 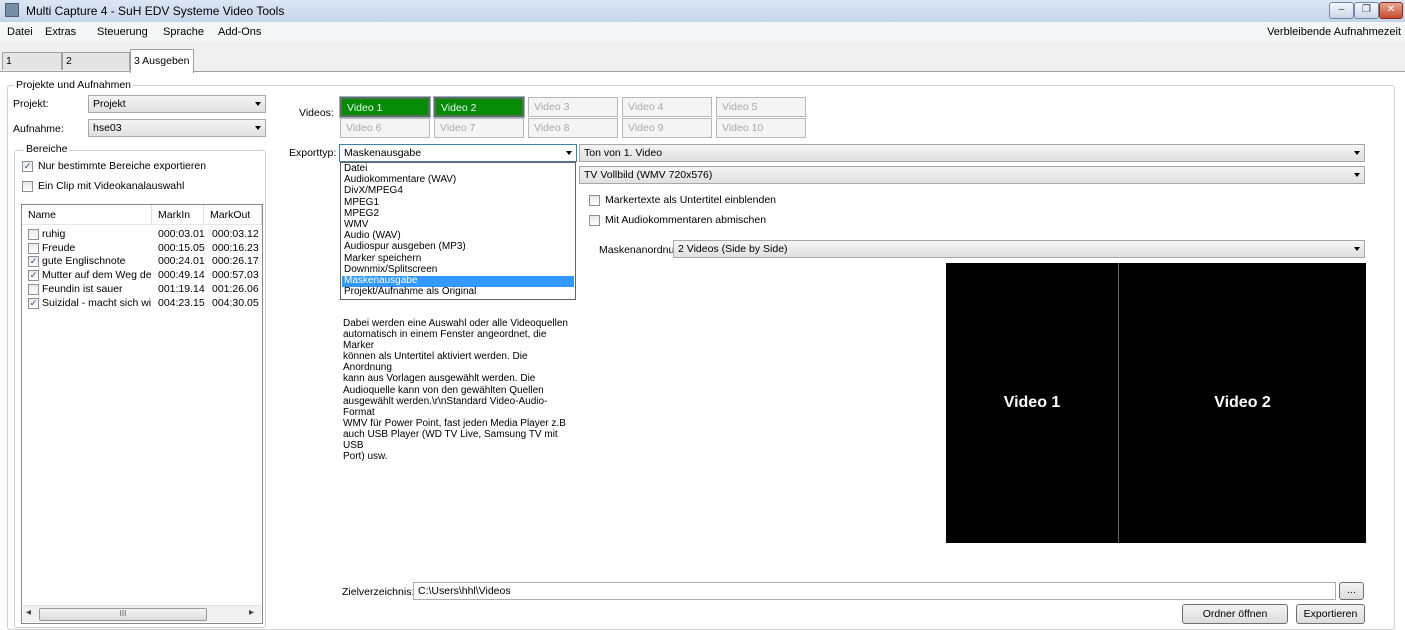 I want to click on video-button-3: Video 3, so click(x=573, y=107).